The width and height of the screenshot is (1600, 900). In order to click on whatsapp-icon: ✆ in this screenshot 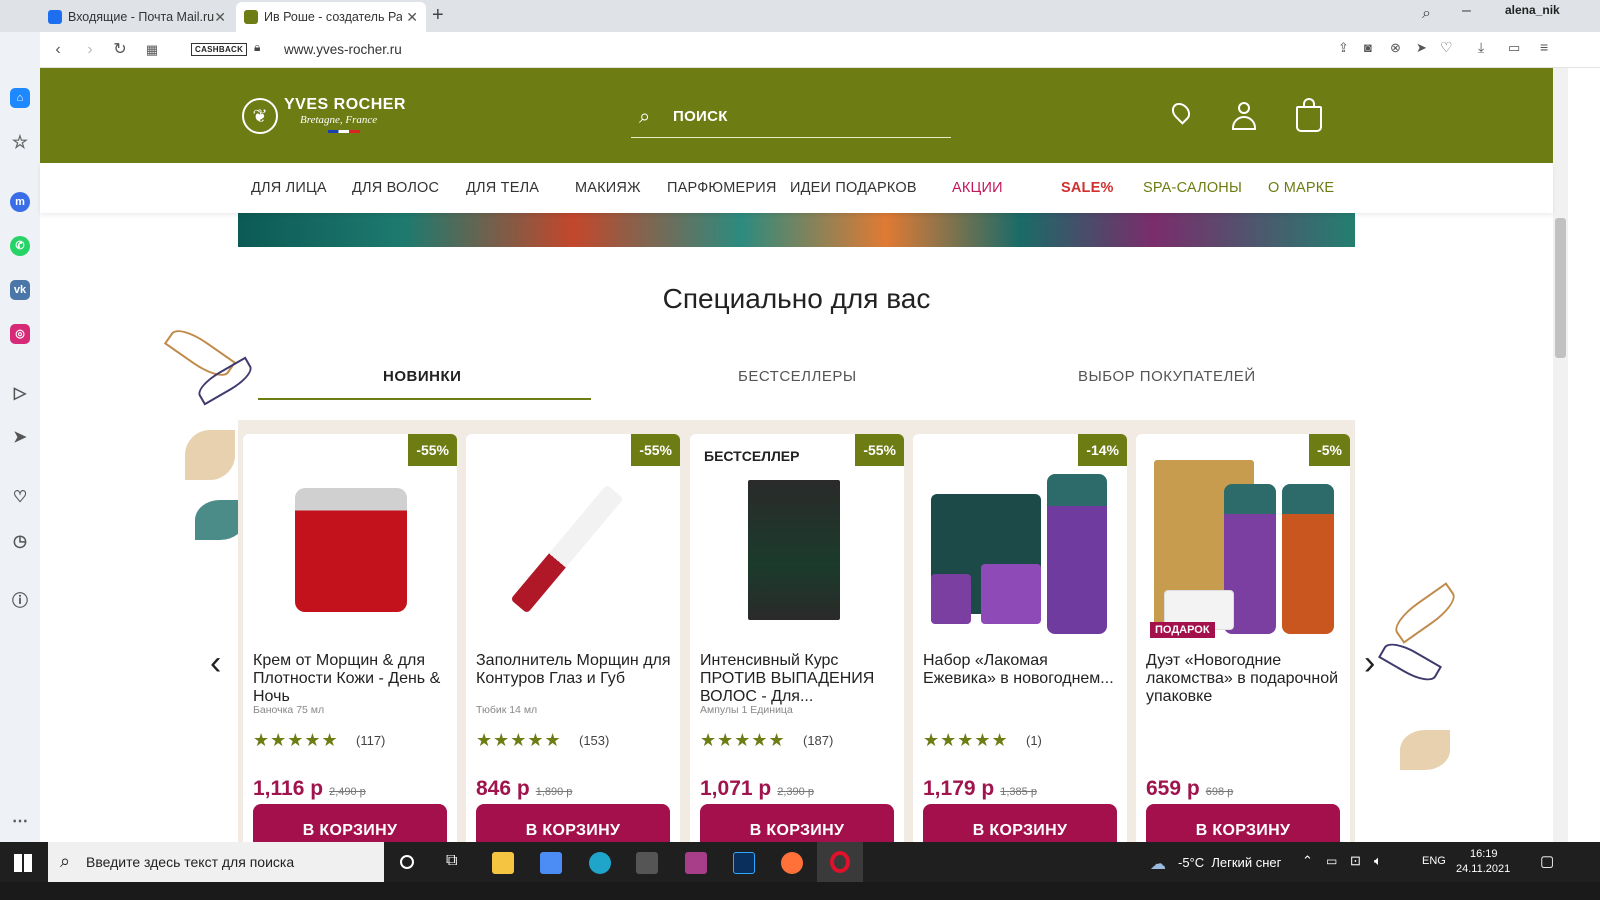, I will do `click(20, 246)`.